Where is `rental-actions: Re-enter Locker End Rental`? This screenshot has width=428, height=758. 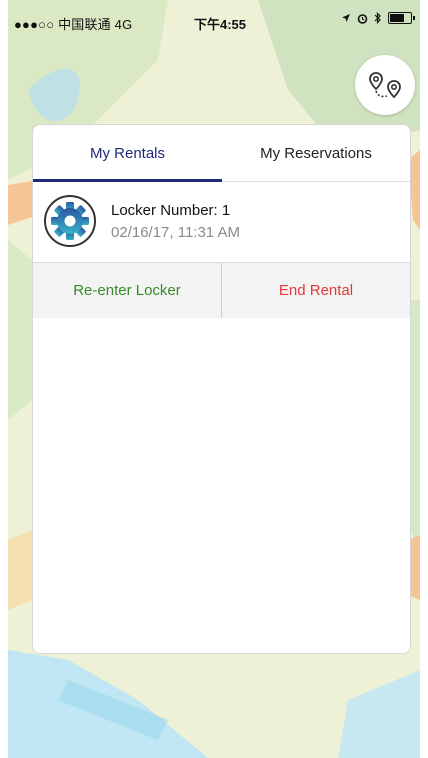 rental-actions: Re-enter Locker End Rental is located at coordinates (221, 290).